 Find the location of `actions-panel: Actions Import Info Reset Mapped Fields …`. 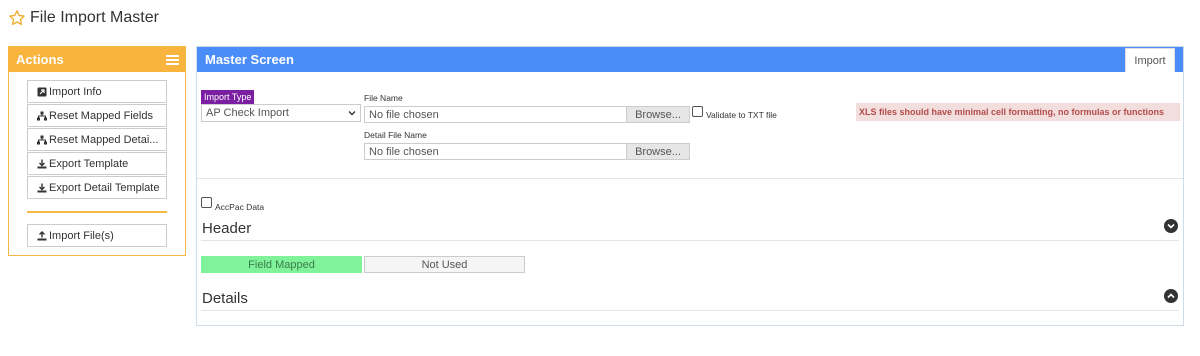

actions-panel: Actions Import Info Reset Mapped Fields … is located at coordinates (97, 151).